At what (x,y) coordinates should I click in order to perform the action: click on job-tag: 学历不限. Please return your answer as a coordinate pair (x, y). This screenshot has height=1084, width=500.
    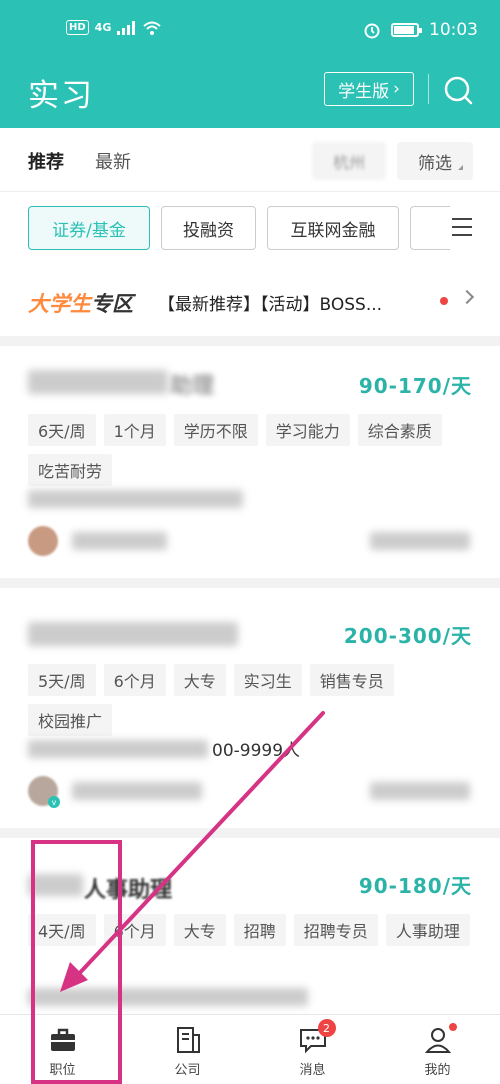
    Looking at the image, I should click on (215, 430).